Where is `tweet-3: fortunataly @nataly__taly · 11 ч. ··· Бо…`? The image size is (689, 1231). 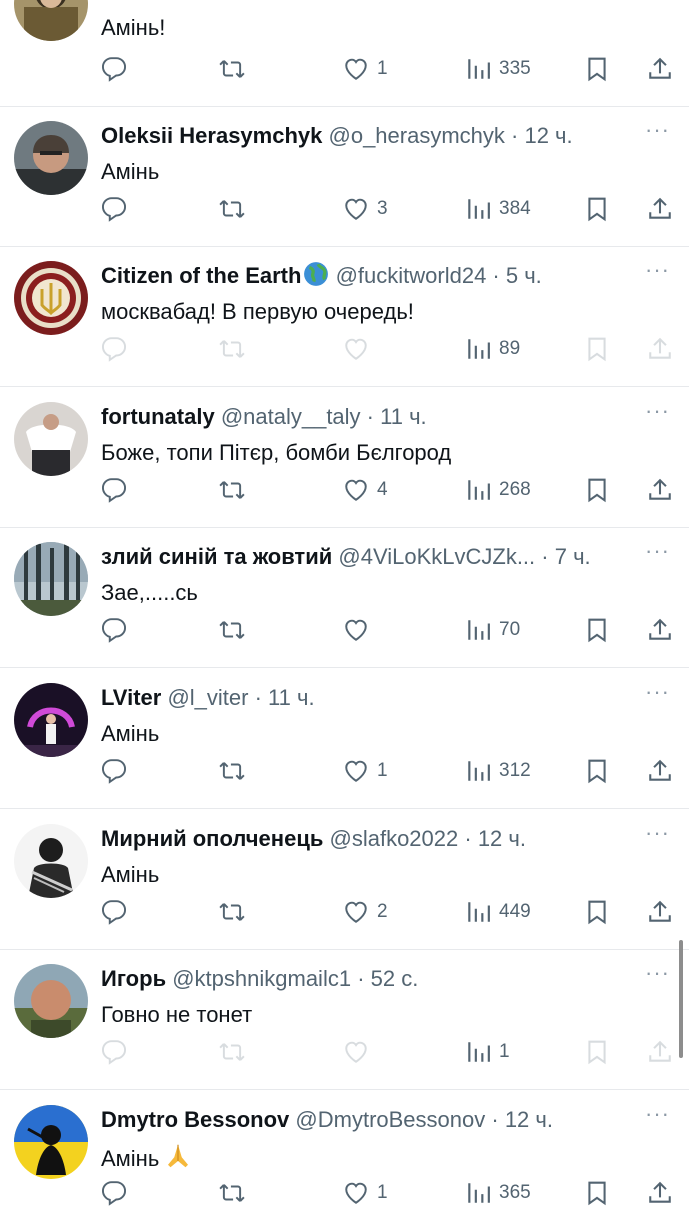
tweet-3: fortunataly @nataly__taly · 11 ч. ··· Бо… is located at coordinates (344, 458).